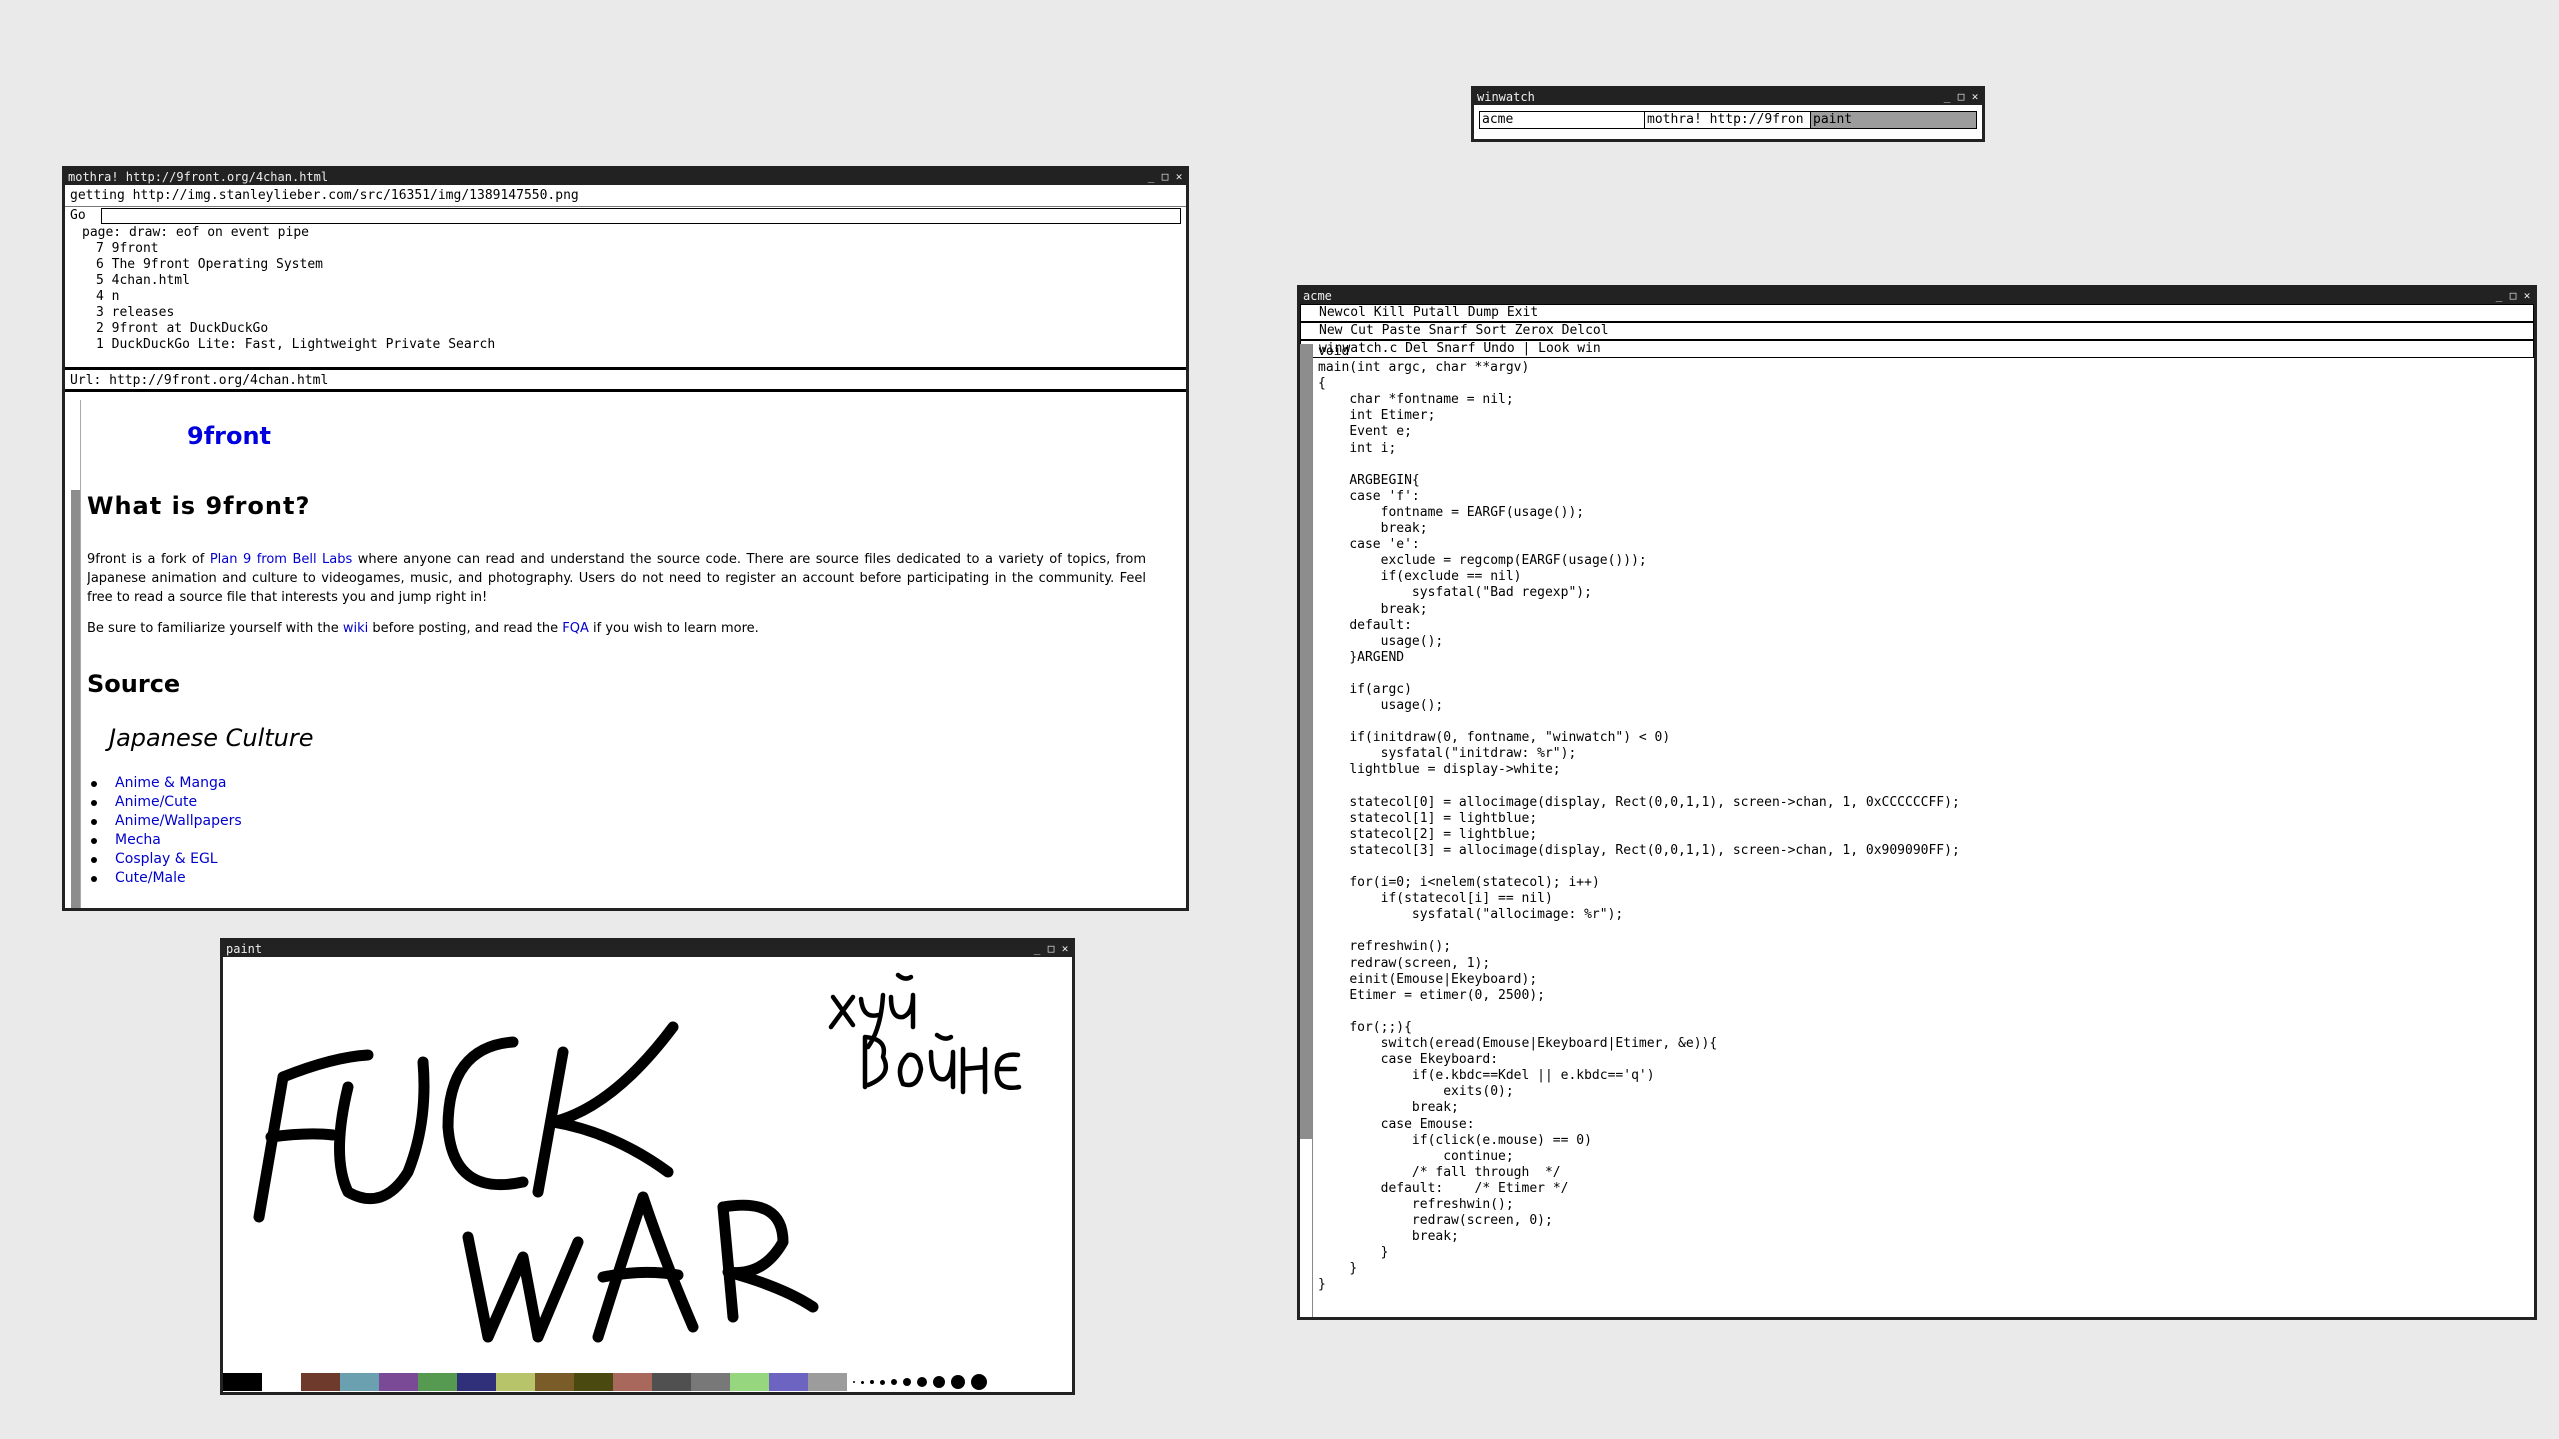  What do you see at coordinates (625, 281) in the screenshot?
I see `history-item: 5 4chan.html` at bounding box center [625, 281].